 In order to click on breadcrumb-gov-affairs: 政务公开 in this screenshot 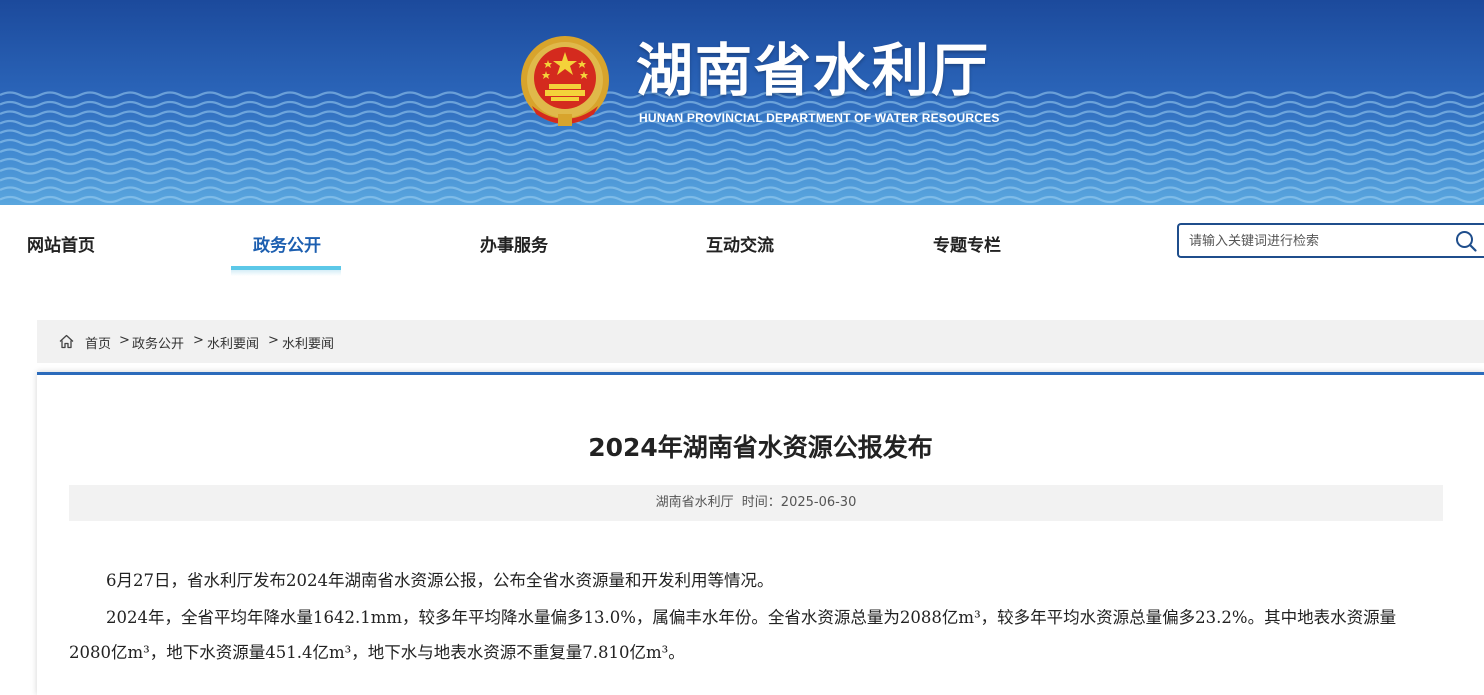, I will do `click(158, 342)`.